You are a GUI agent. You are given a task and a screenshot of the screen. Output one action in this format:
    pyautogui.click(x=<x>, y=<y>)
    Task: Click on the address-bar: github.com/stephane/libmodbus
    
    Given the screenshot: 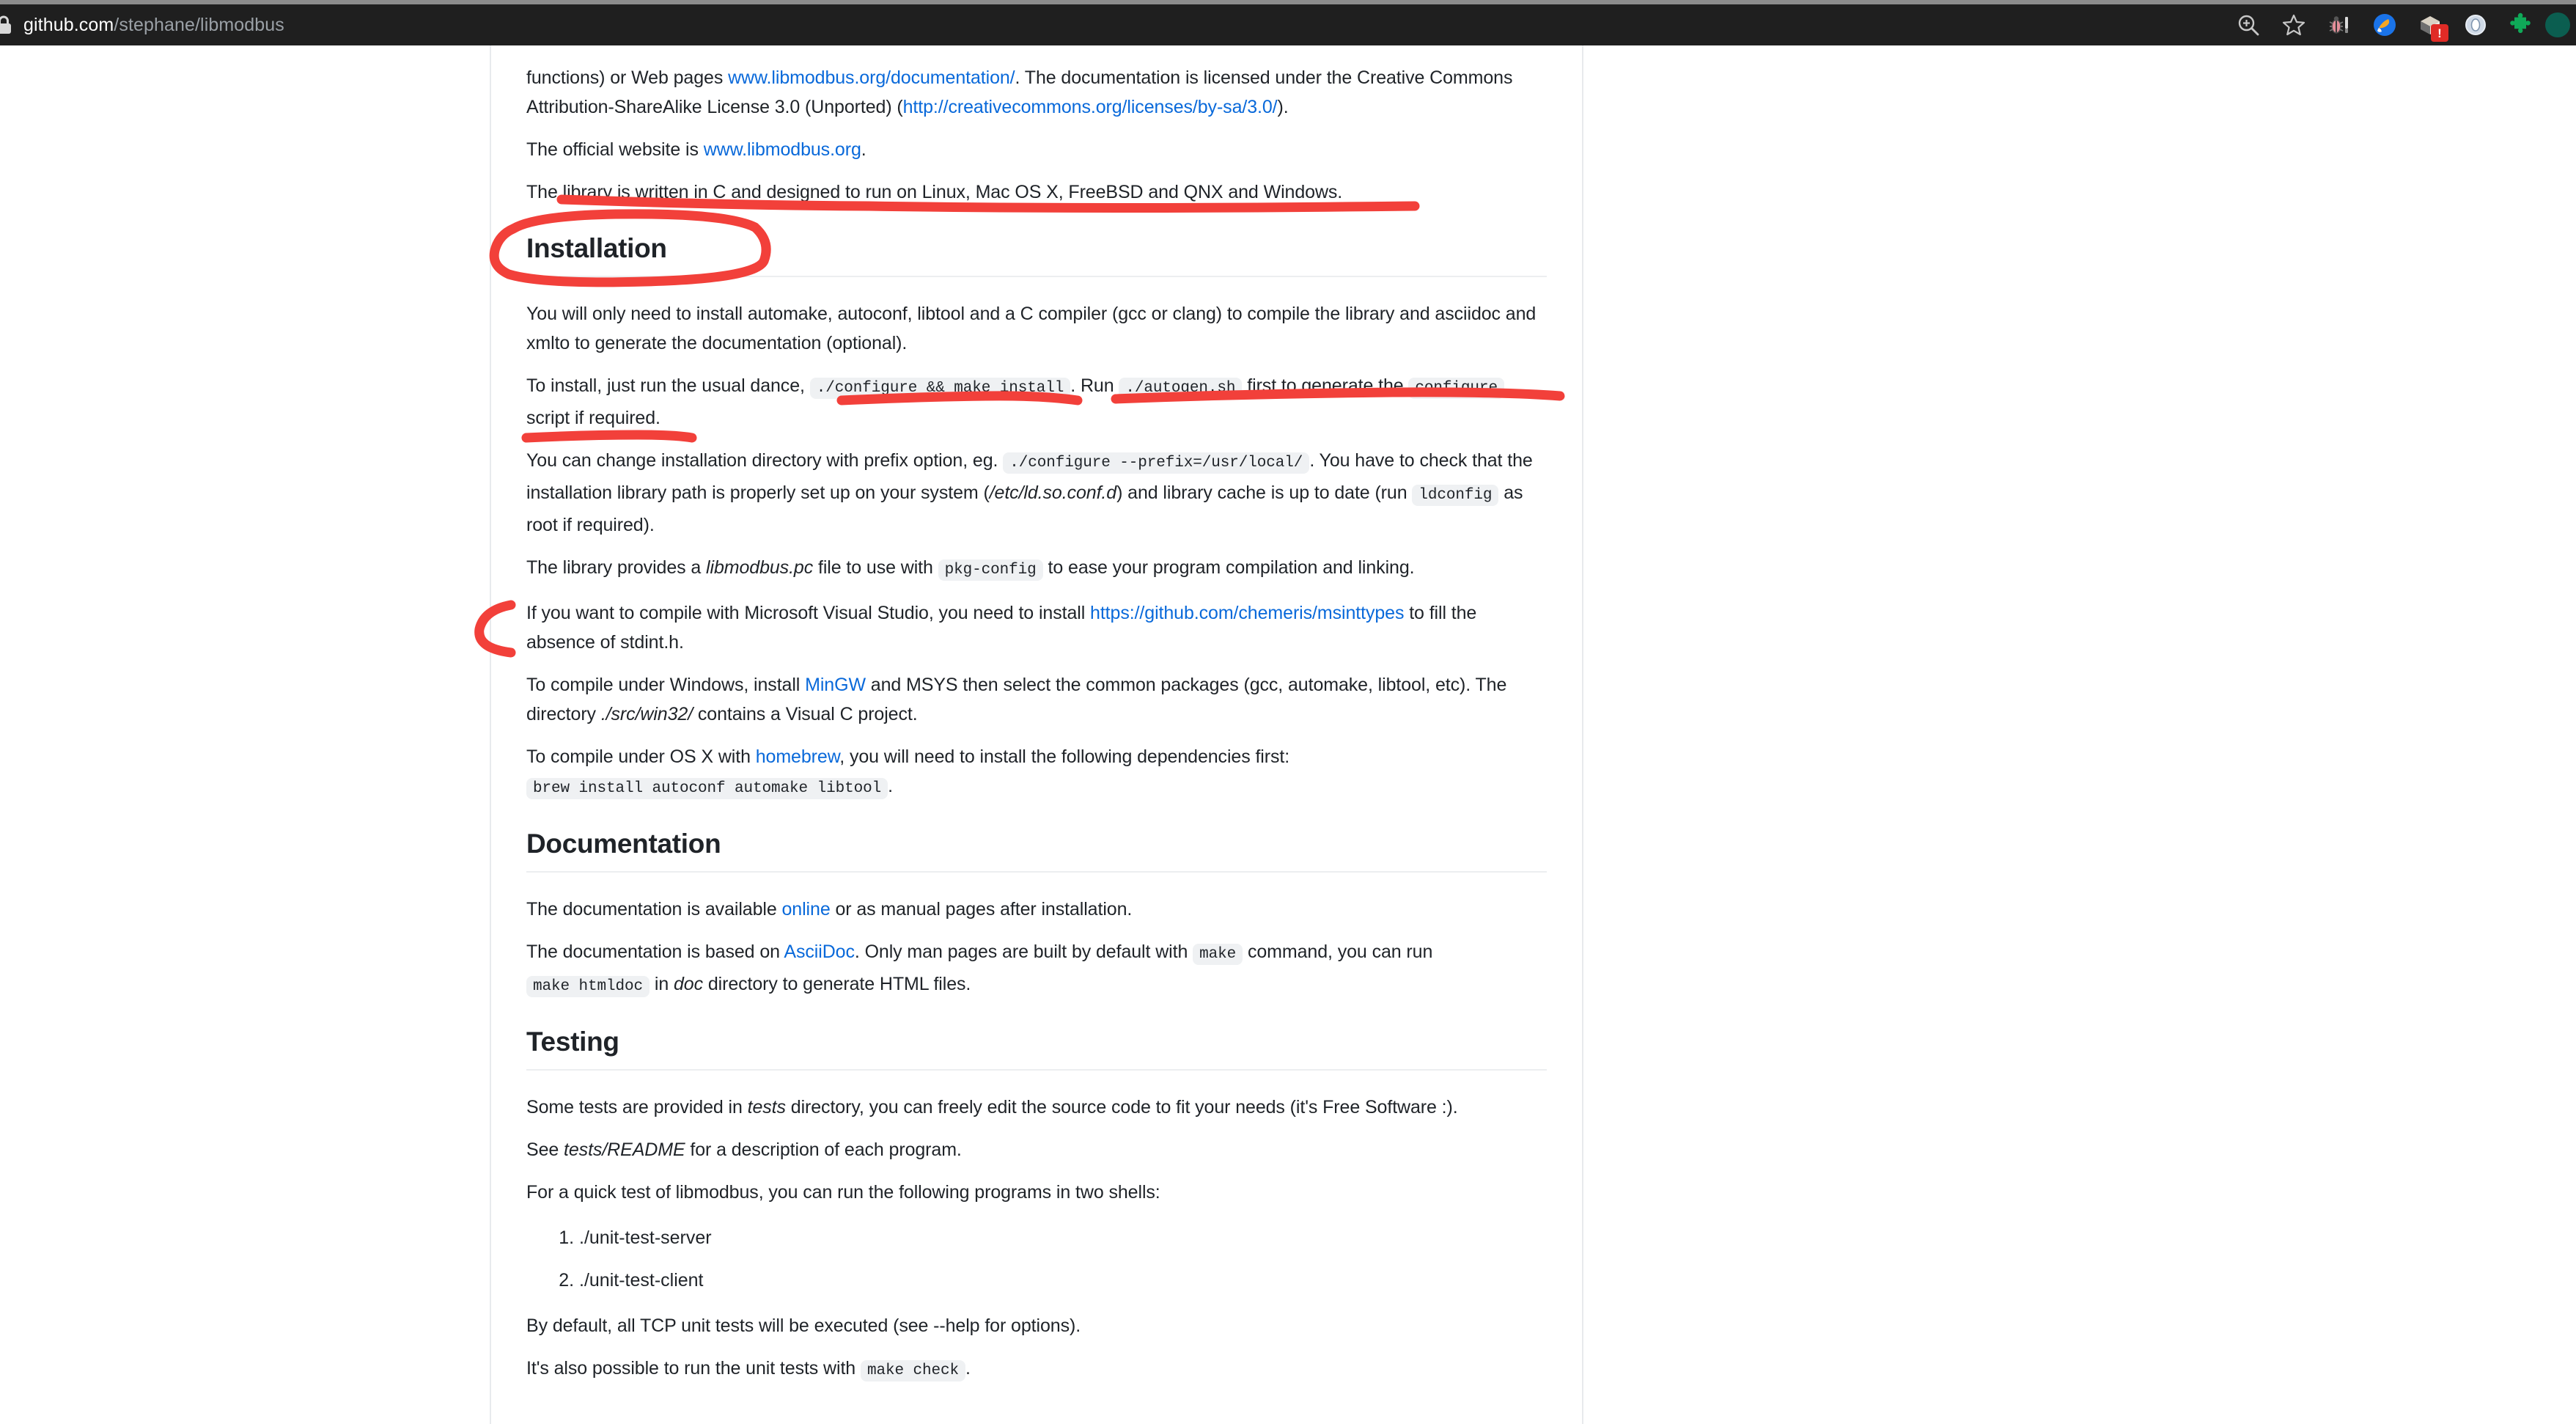 What is the action you would take?
    pyautogui.click(x=1113, y=24)
    